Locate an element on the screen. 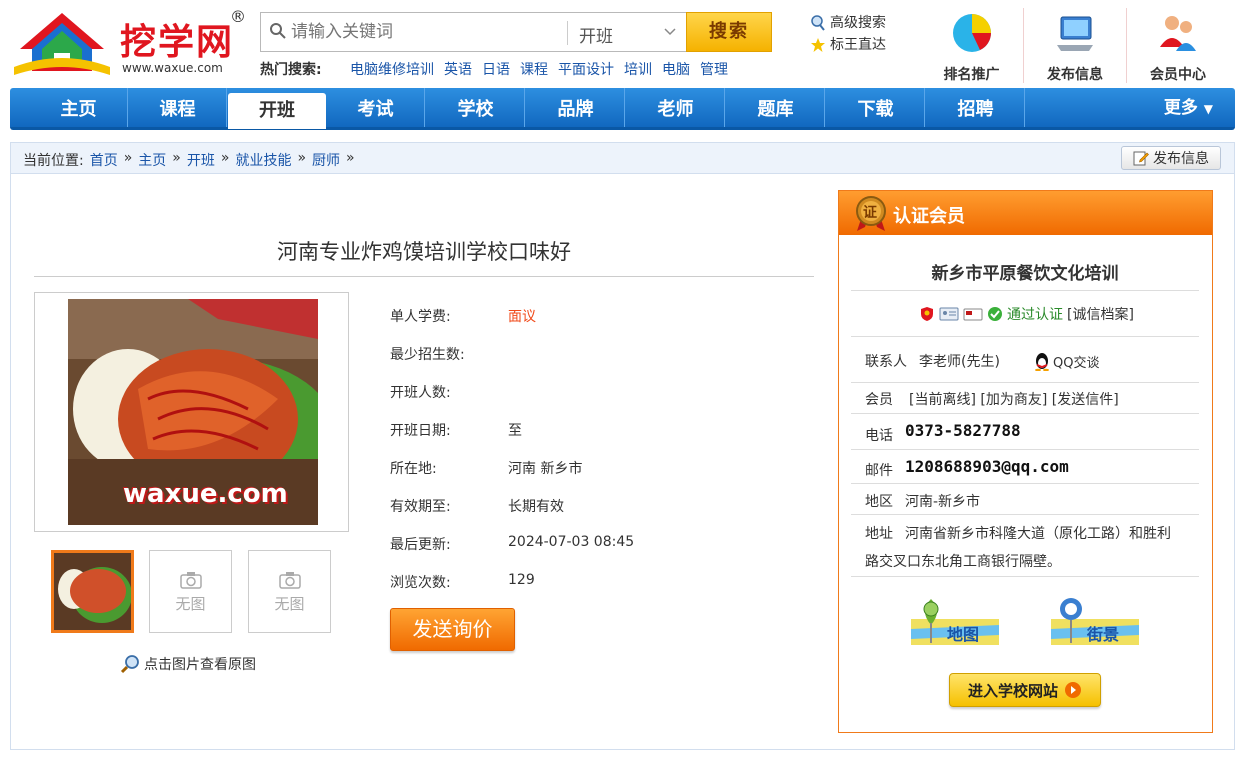 The image size is (1246, 763). member-row: 会员 [当前离线] [加为商友] [发送信件] is located at coordinates (1025, 398).